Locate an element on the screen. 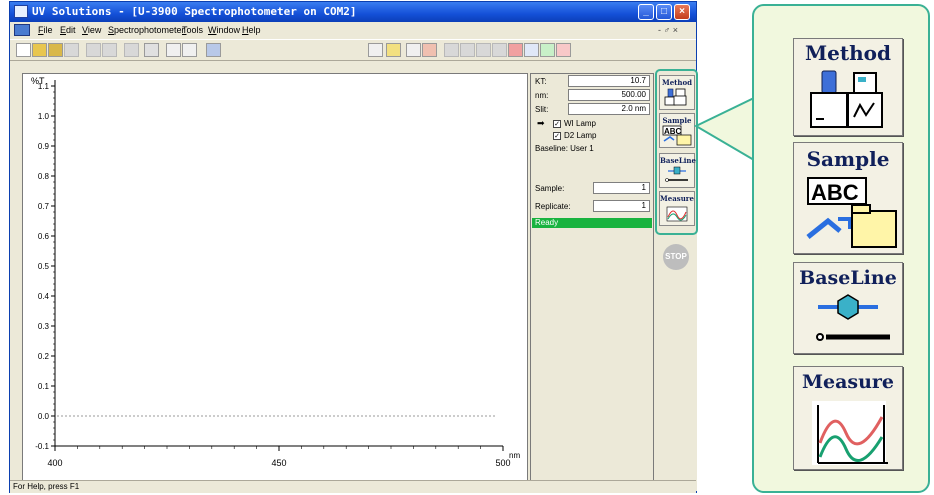 The height and width of the screenshot is (495, 934). save-icon is located at coordinates (71, 50).